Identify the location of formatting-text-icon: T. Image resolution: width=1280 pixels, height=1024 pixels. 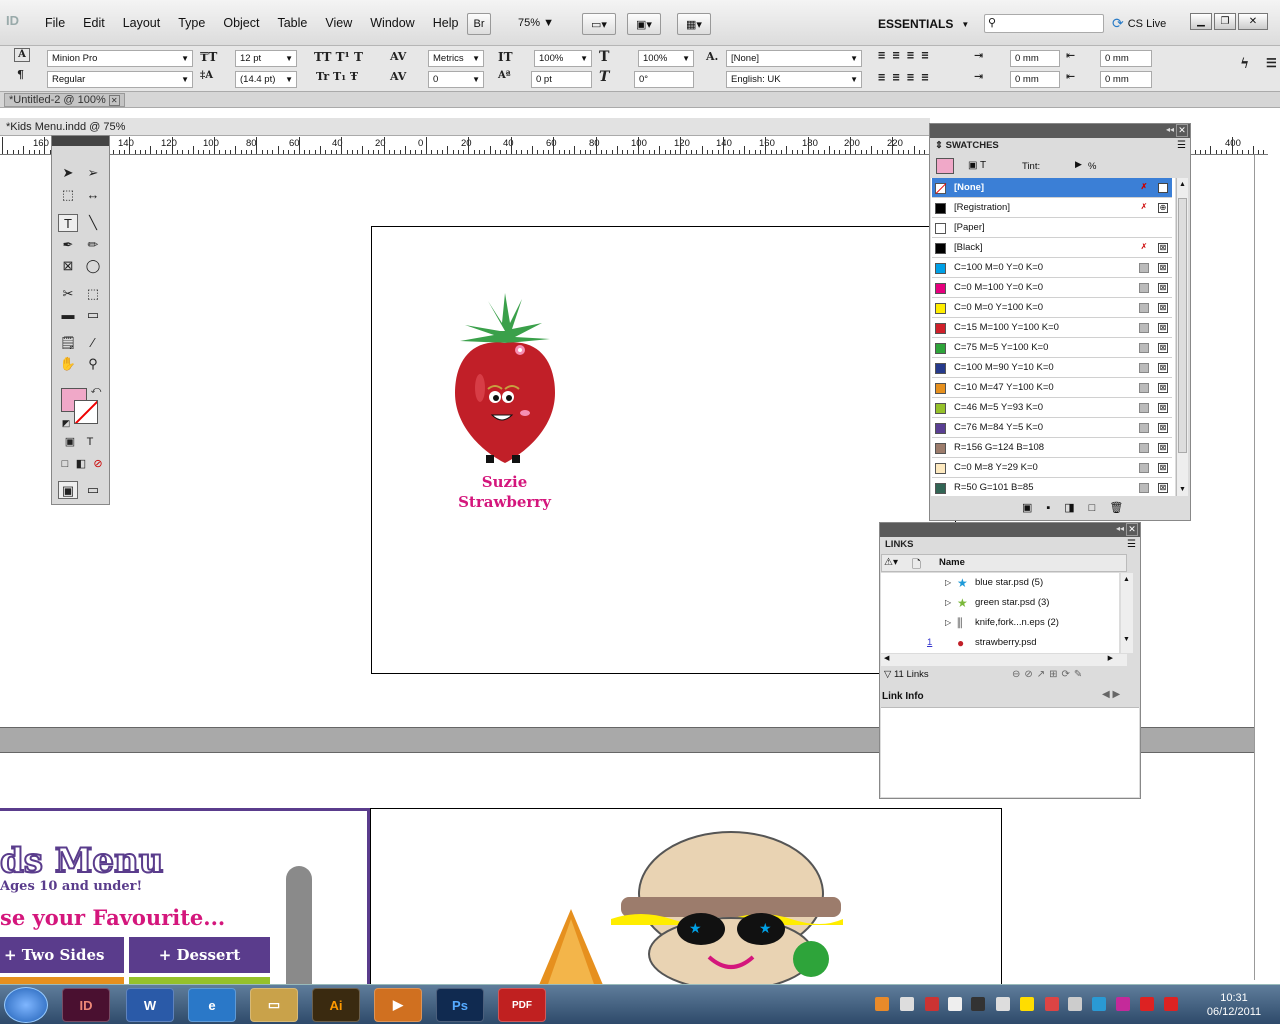
(90, 442).